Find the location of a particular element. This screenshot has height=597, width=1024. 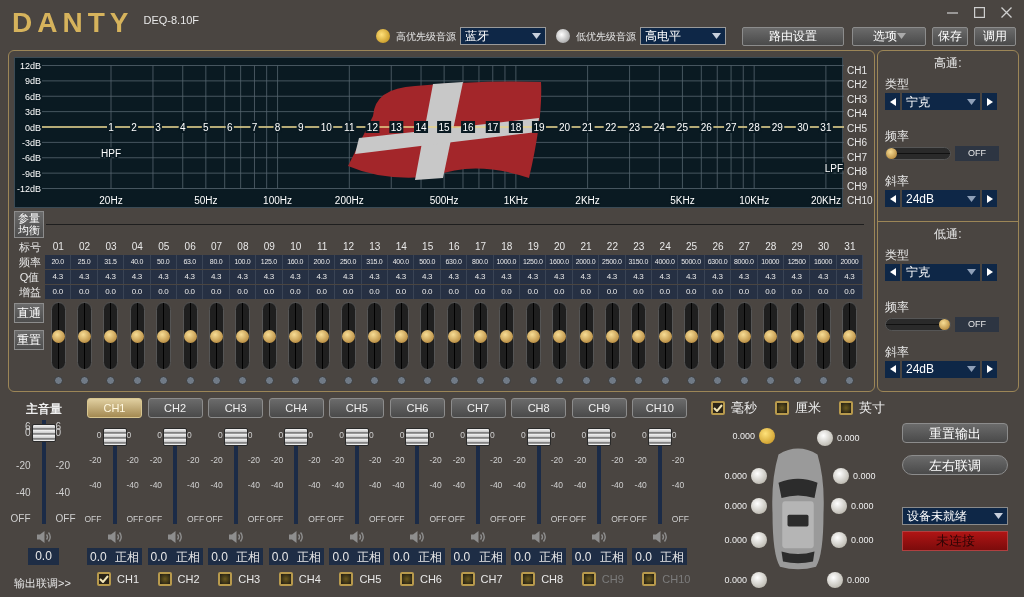

filter-dropdown: 24dB is located at coordinates (941, 198).